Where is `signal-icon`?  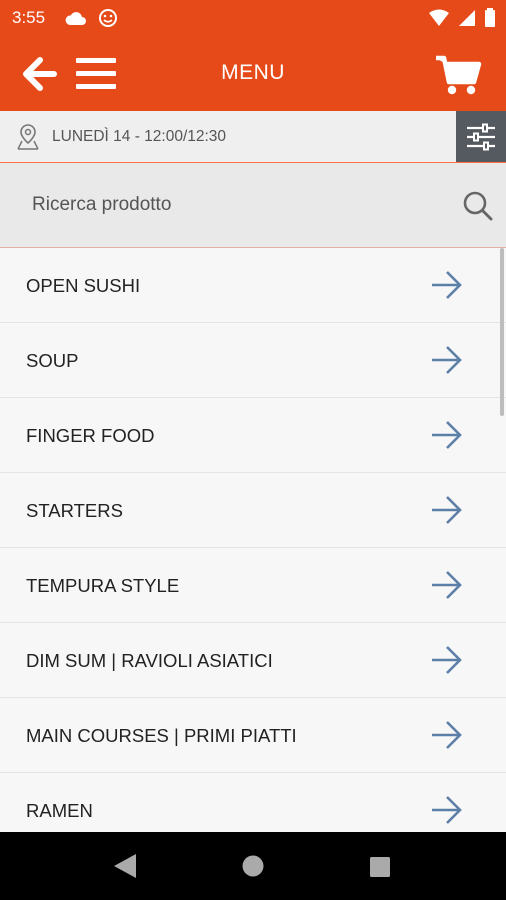 signal-icon is located at coordinates (467, 18).